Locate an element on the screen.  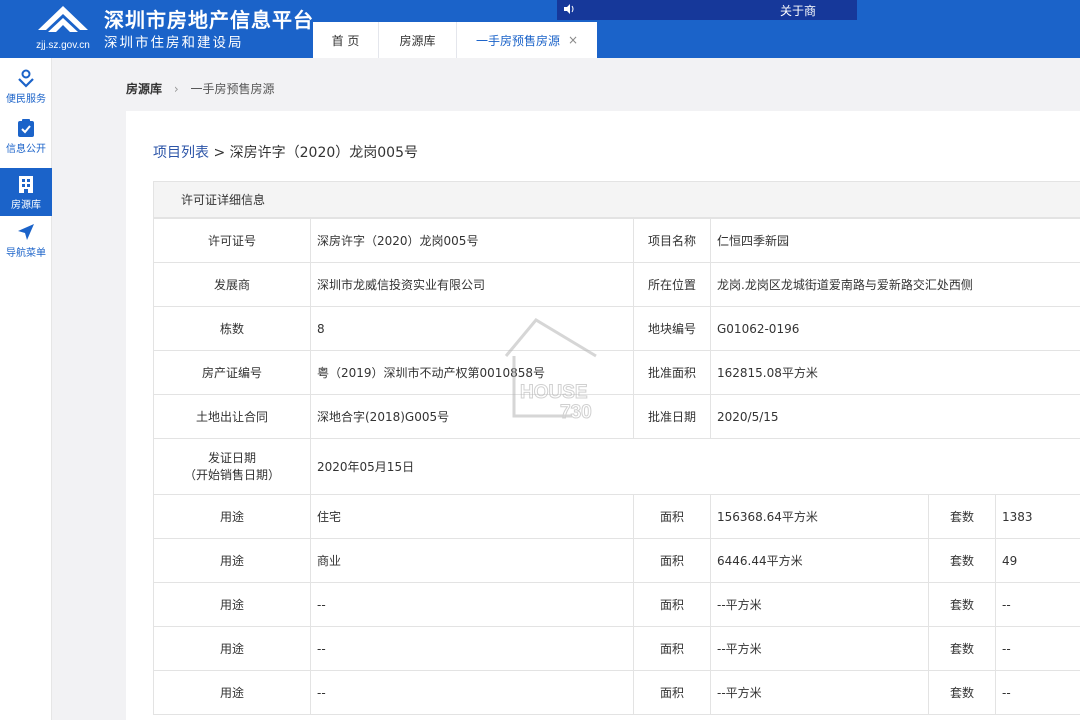
sidebar: 便民服务 信息公开 房源库 导航菜单 is located at coordinates (26, 389).